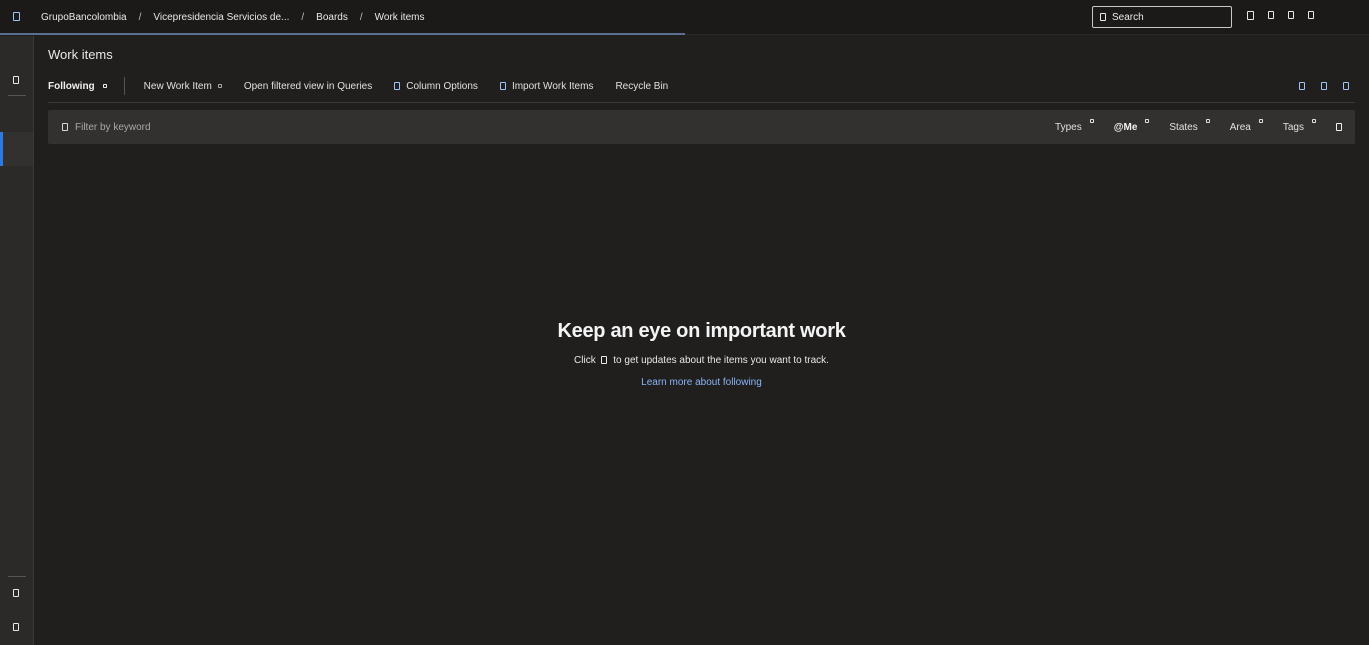 The height and width of the screenshot is (645, 1369). Describe the element at coordinates (604, 360) in the screenshot. I see `follow-icon` at that location.